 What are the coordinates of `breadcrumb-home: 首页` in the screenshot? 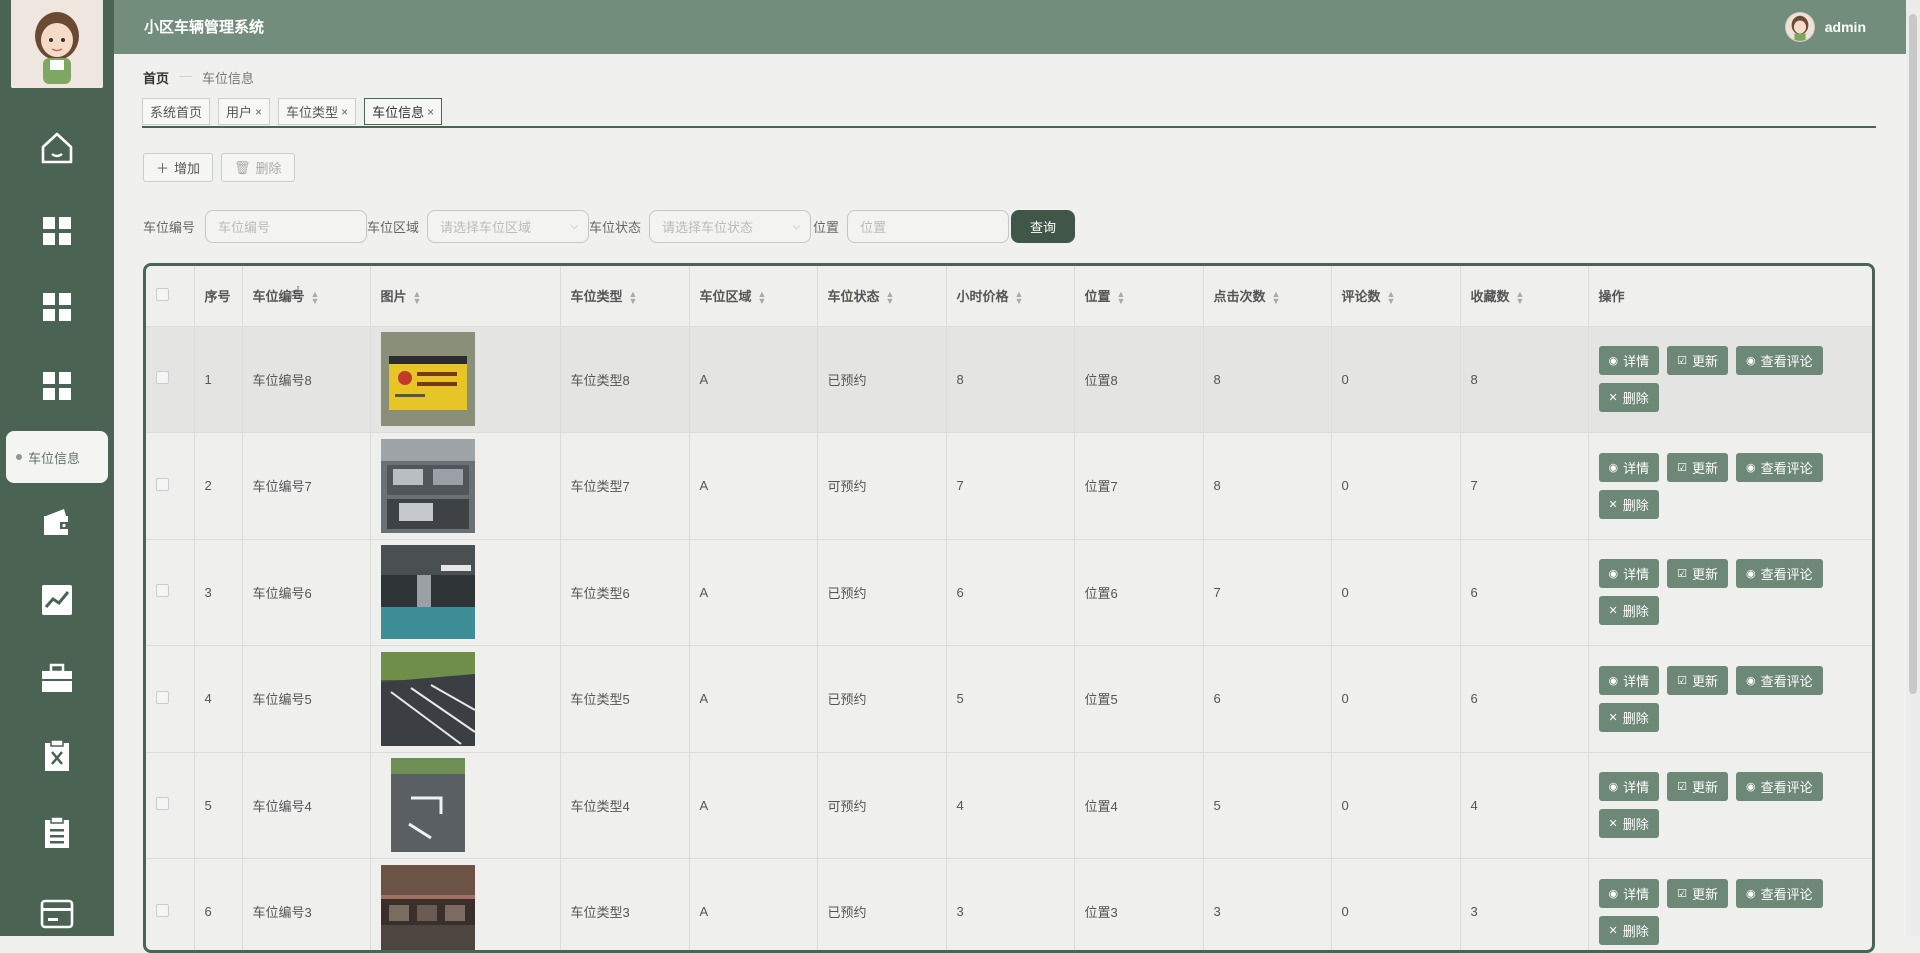 It's located at (156, 77).